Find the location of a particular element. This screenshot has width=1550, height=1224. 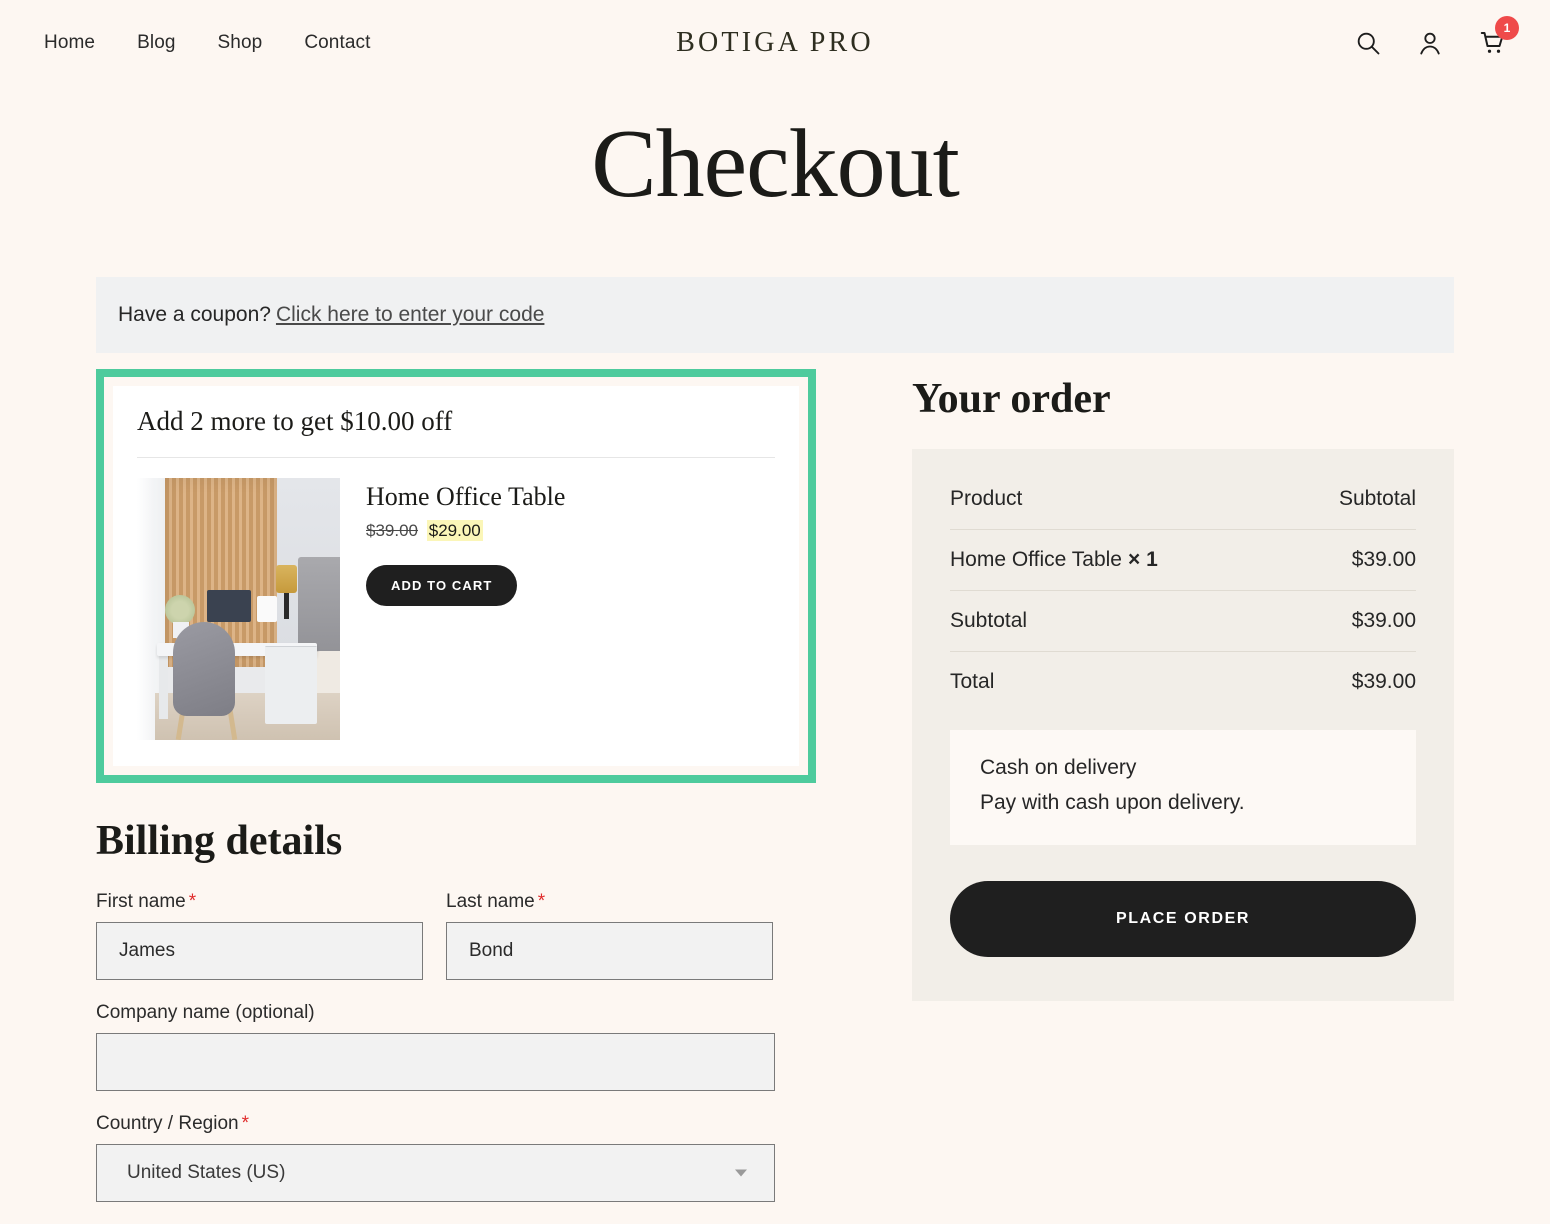

first-name-input is located at coordinates (259, 951).